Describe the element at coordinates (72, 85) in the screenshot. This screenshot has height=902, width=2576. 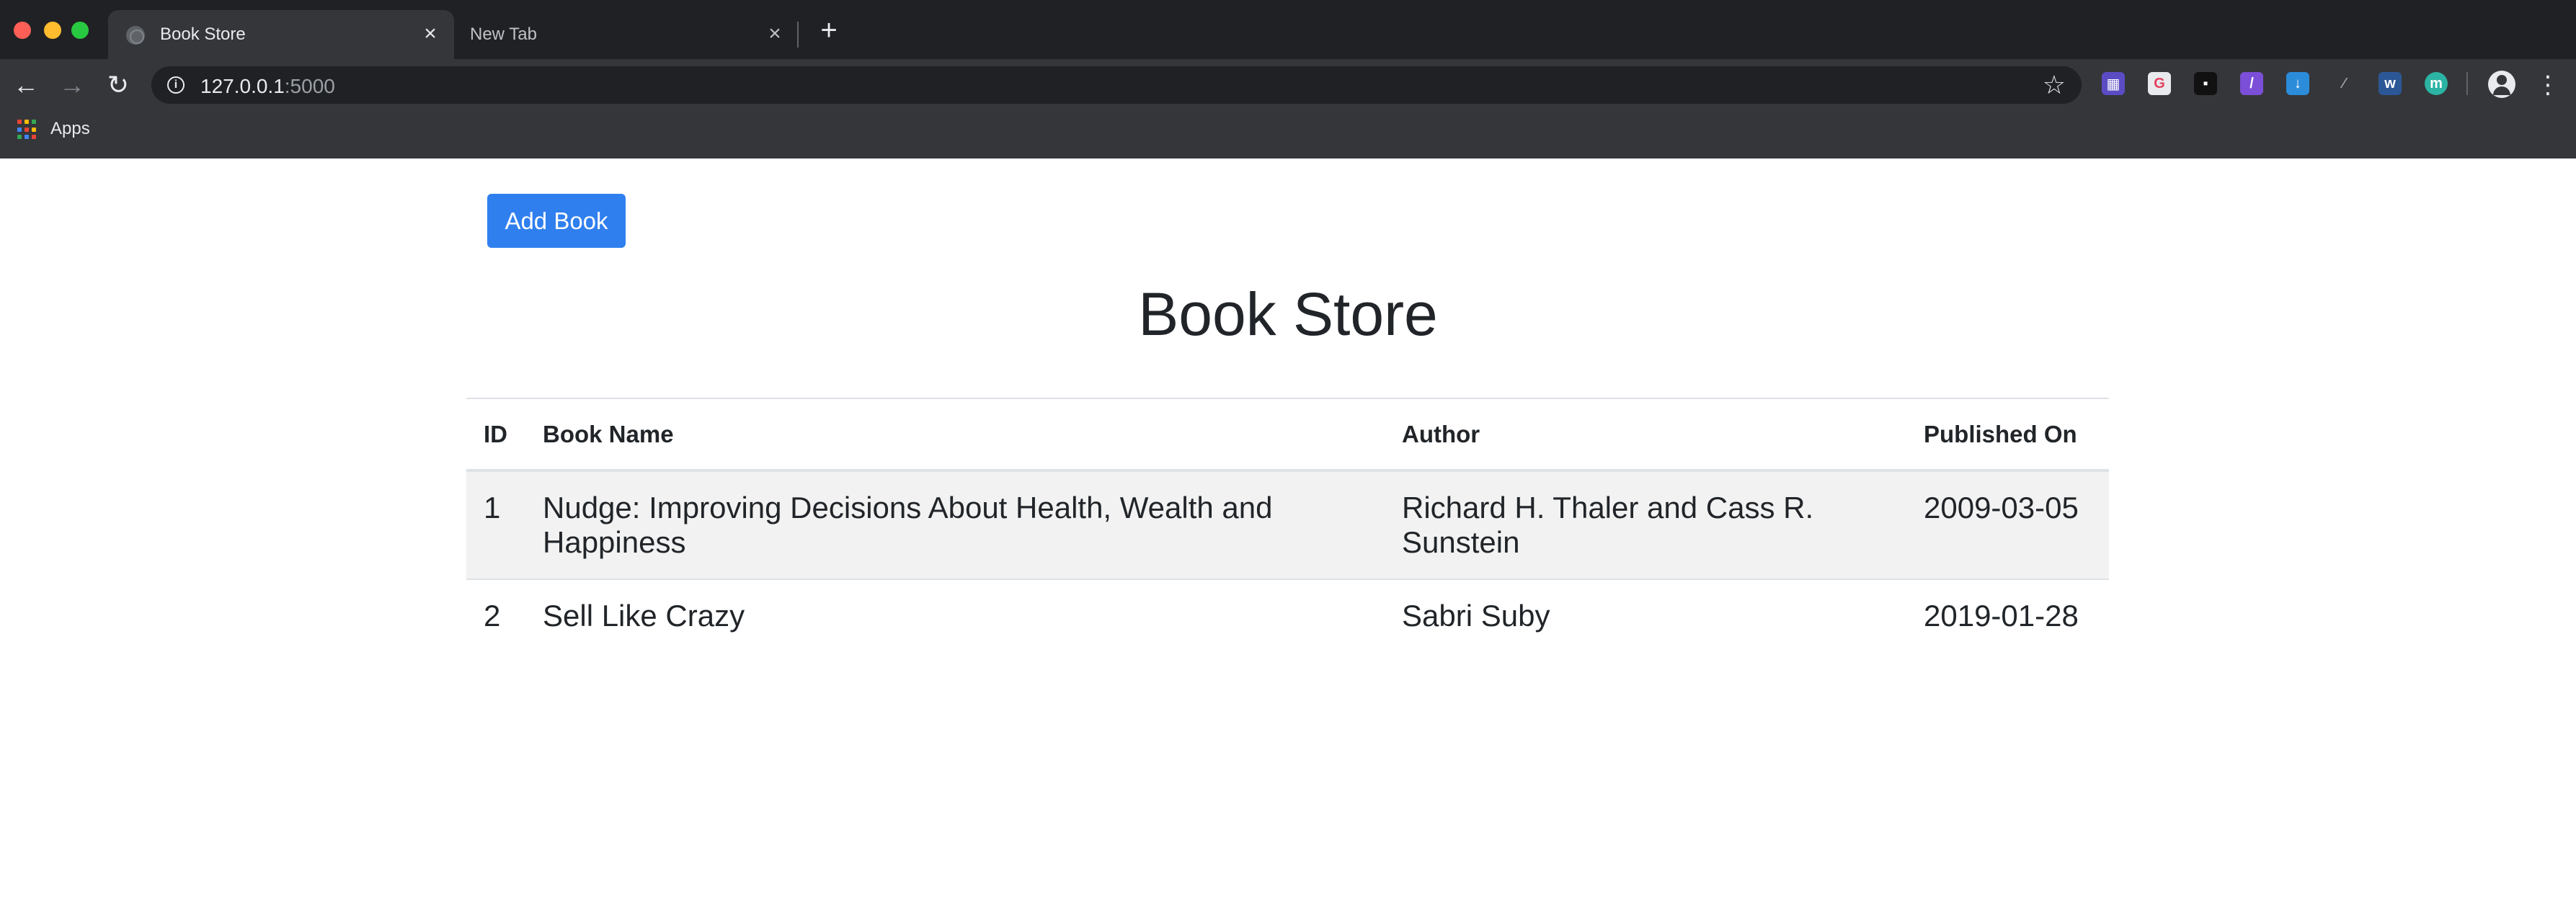
I see `forward-arrow-icon: →` at that location.